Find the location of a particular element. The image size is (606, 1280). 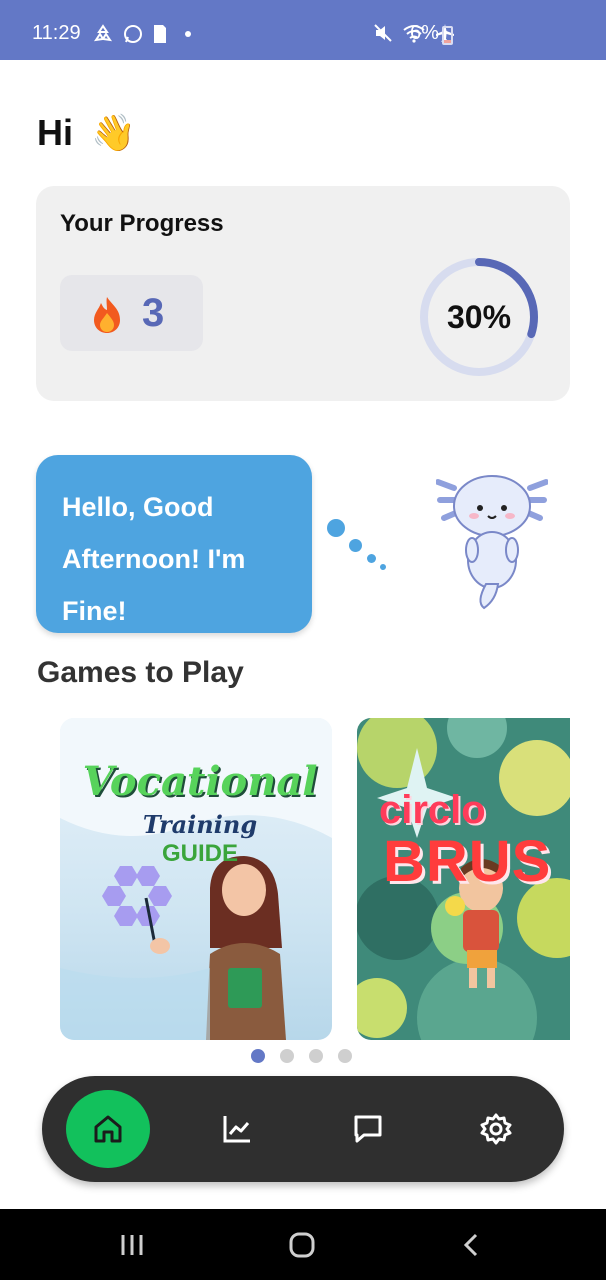

home-icon is located at coordinates (108, 1129).